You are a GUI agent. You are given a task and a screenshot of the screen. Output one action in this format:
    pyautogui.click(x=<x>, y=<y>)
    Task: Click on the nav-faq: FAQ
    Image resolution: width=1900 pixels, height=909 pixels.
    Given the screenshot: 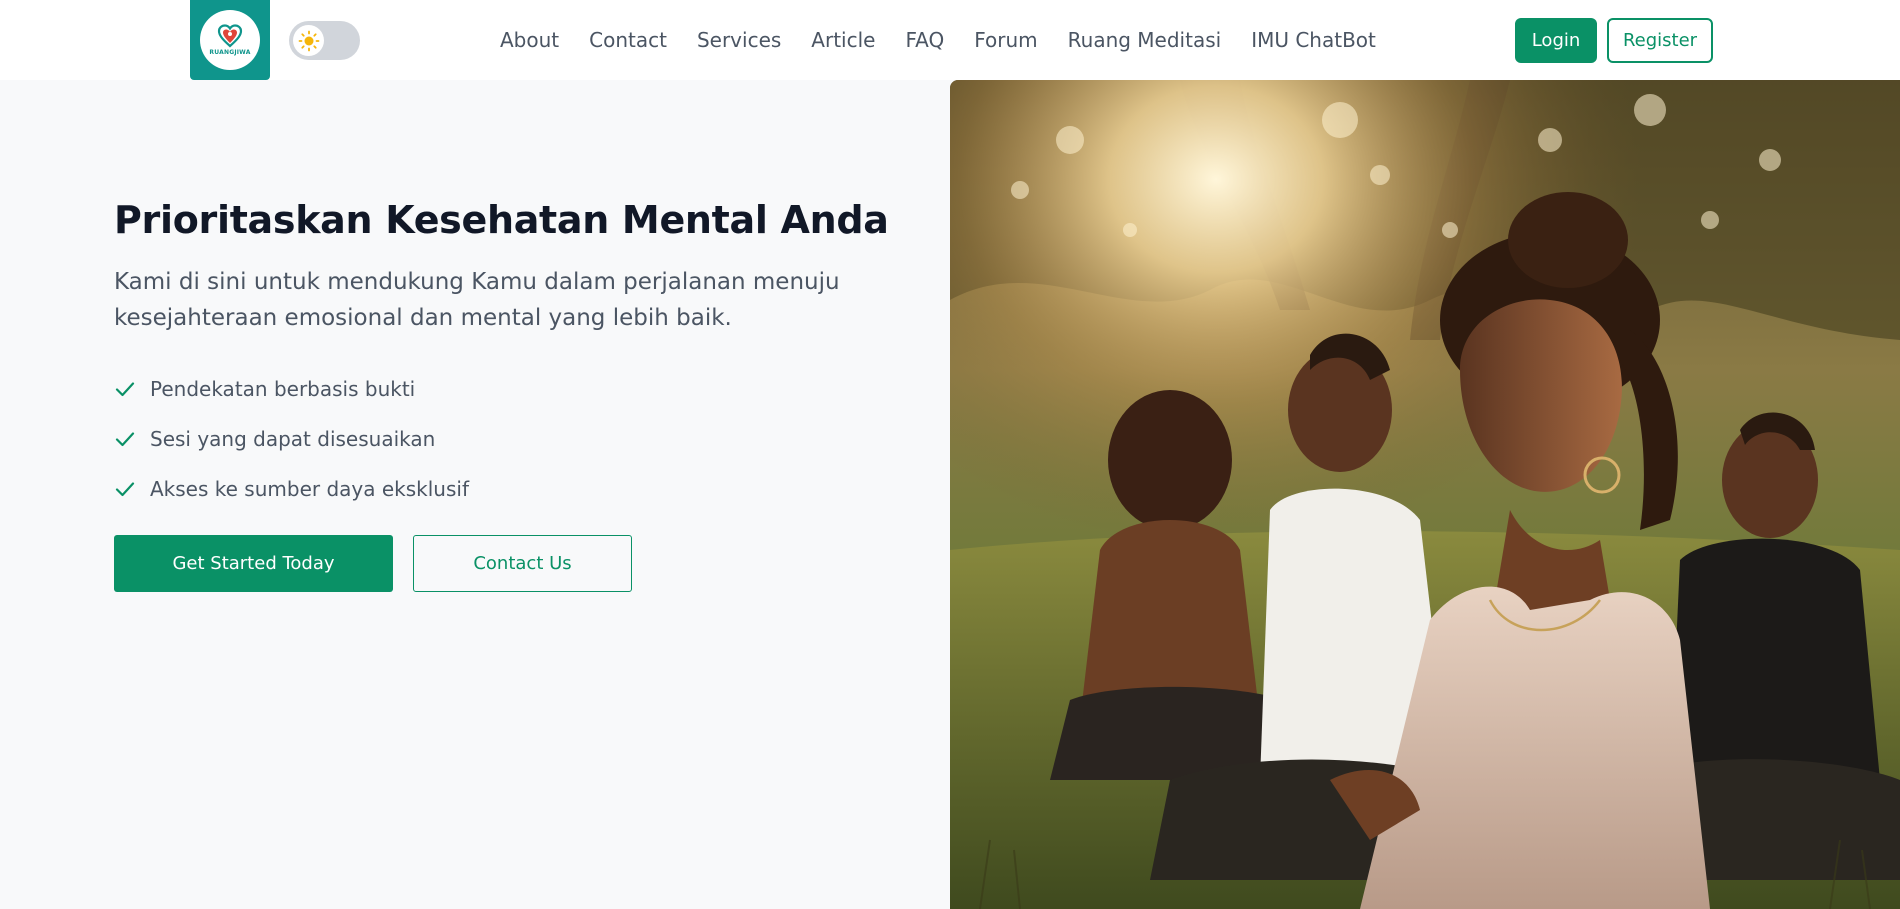 What is the action you would take?
    pyautogui.click(x=924, y=40)
    